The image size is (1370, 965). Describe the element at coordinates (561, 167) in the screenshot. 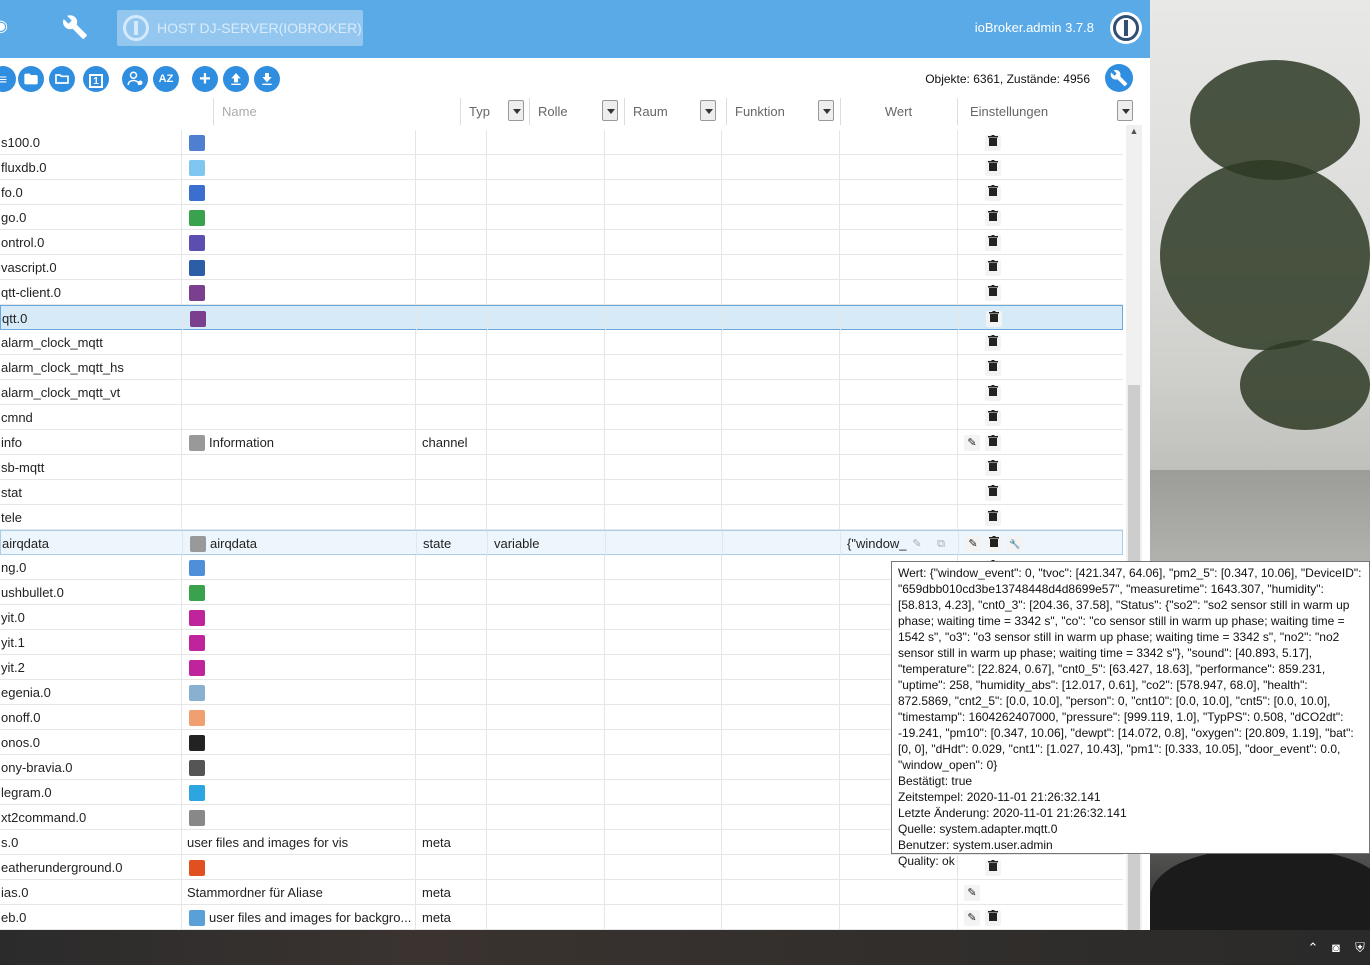

I see `table-row: fluxdb.0` at that location.